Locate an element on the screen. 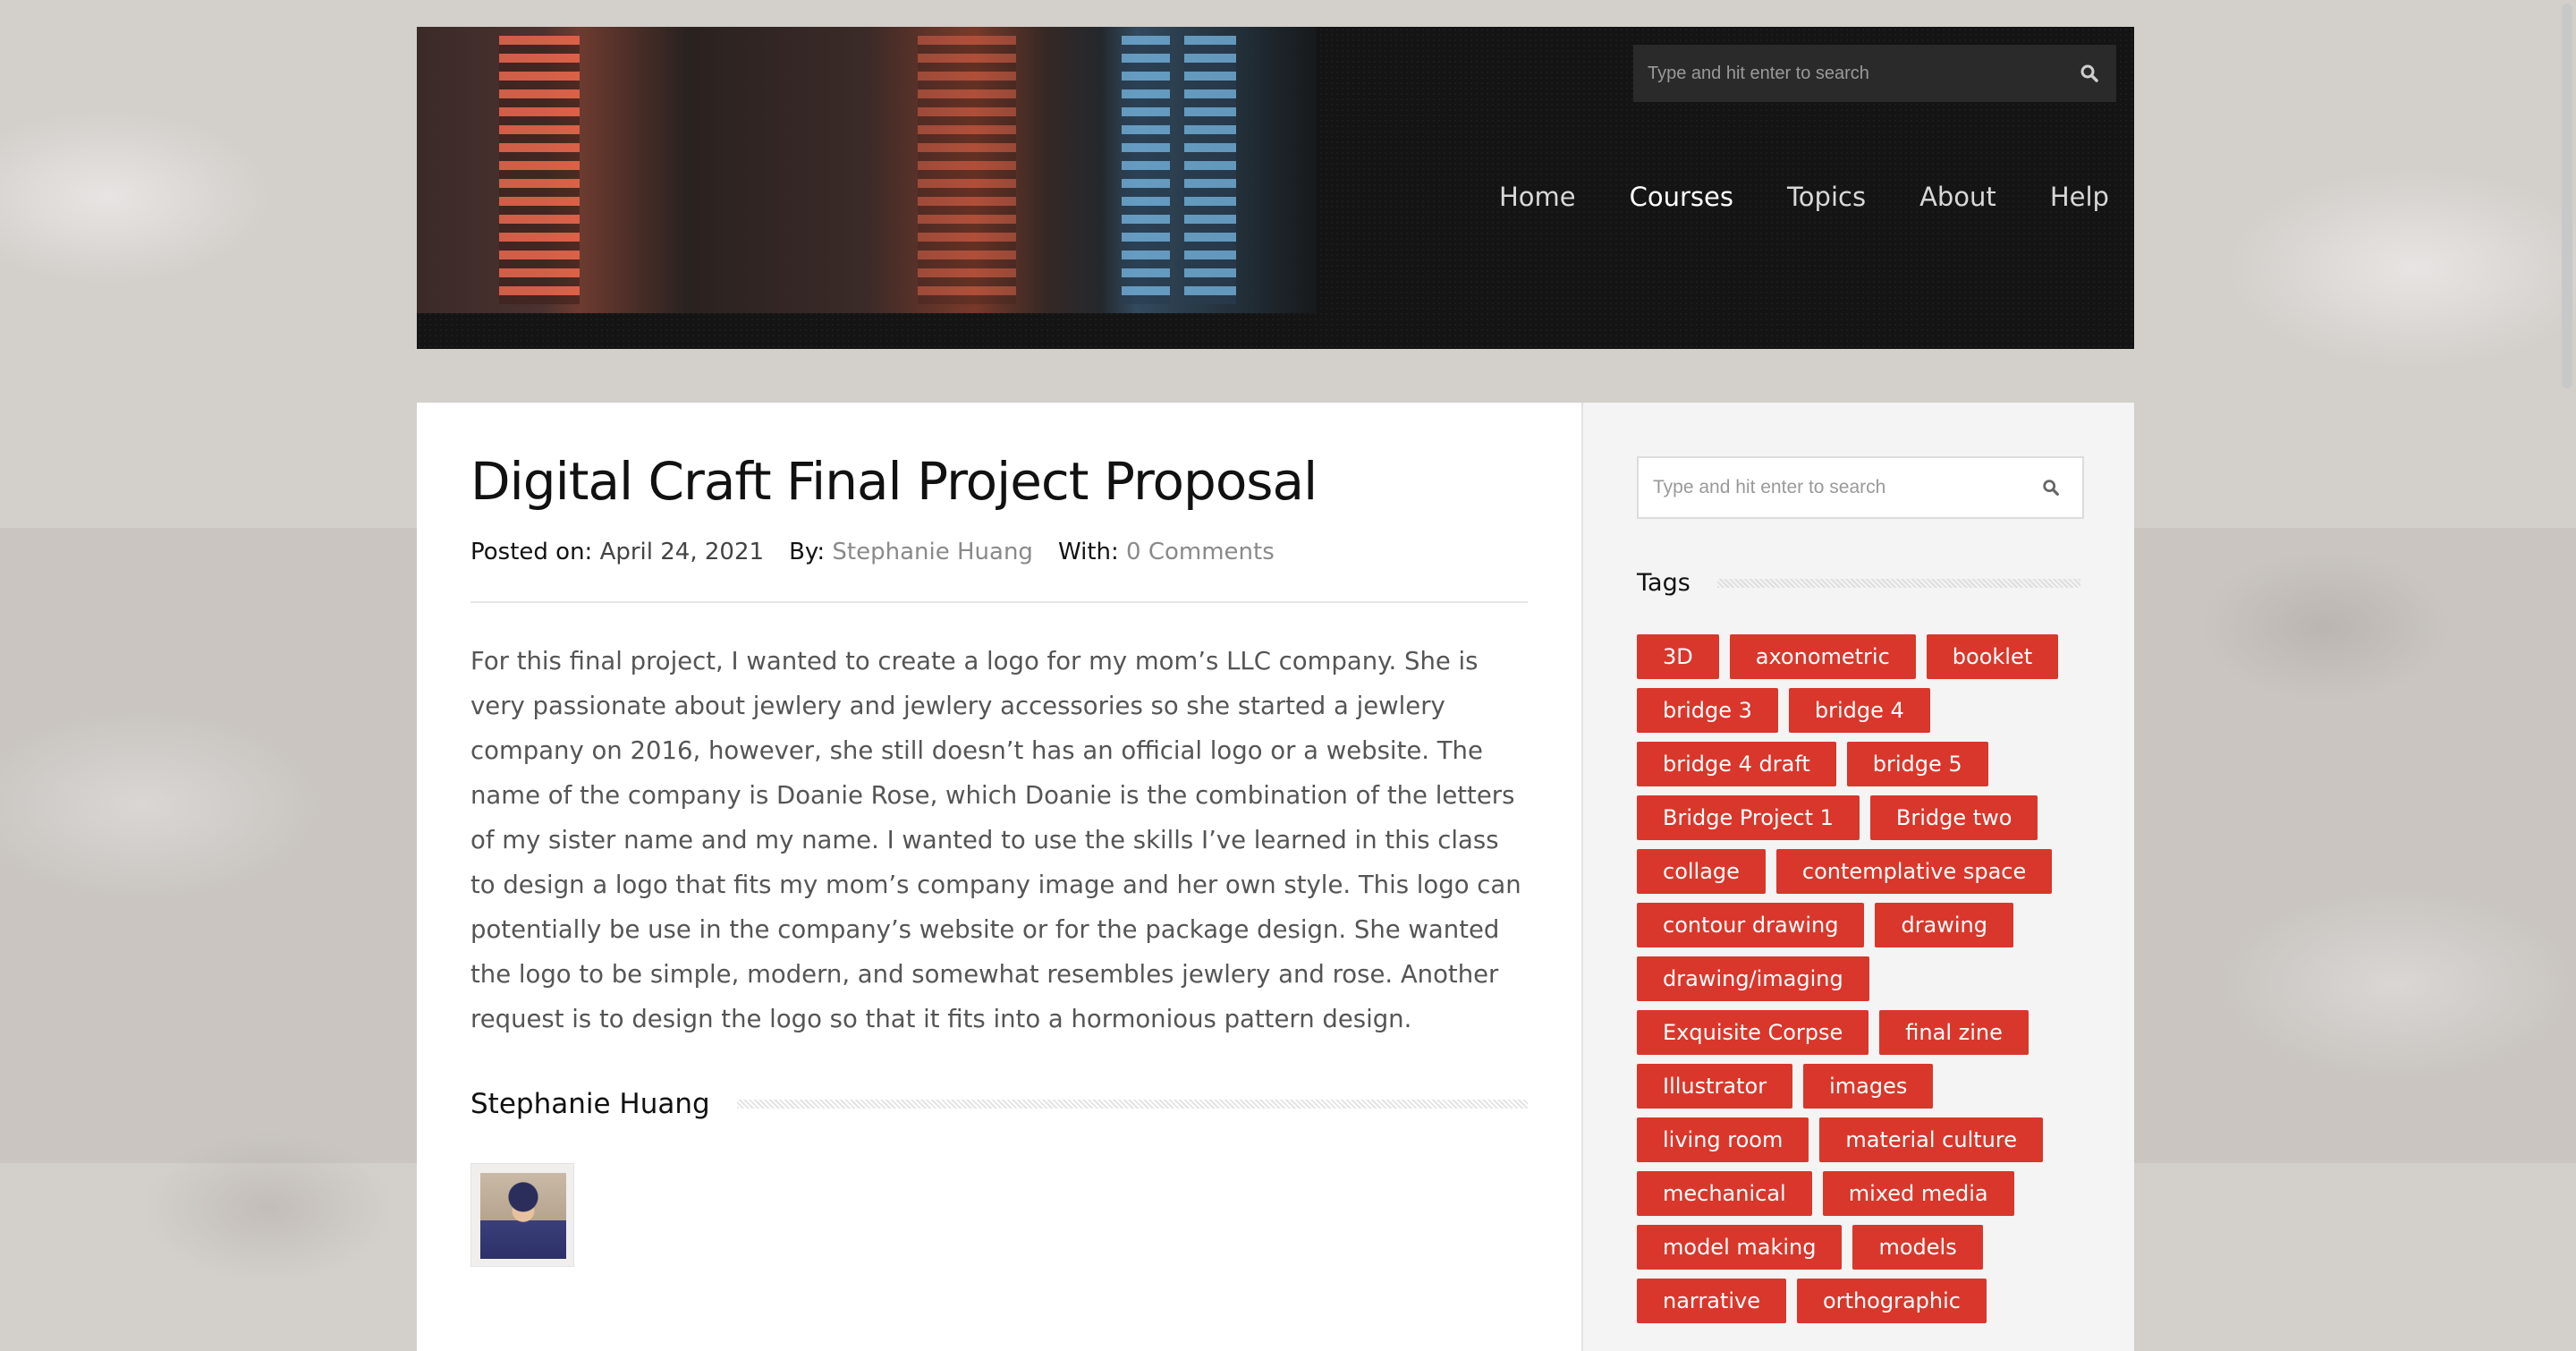  tag-link: final zine is located at coordinates (1954, 1032).